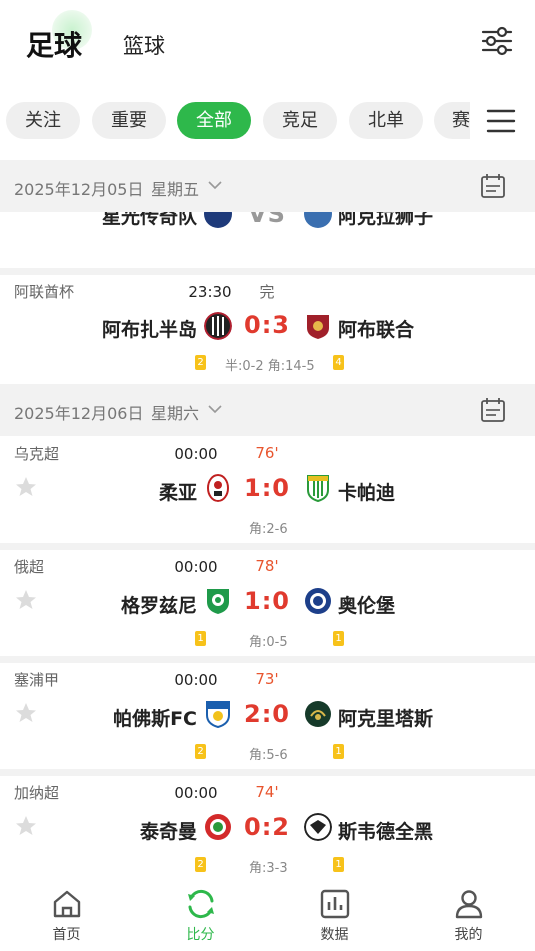  What do you see at coordinates (155, 719) in the screenshot?
I see `home-team: 帕佛斯FC` at bounding box center [155, 719].